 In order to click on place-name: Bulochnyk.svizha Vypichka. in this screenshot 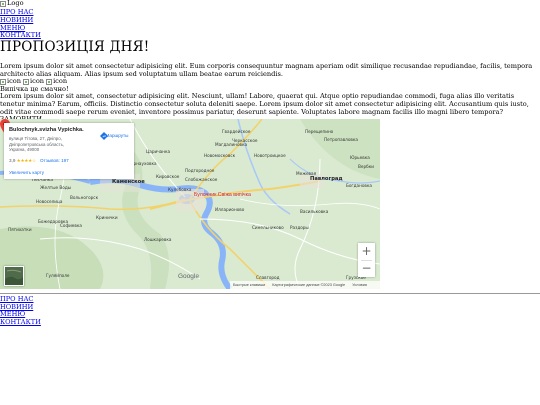, I will do `click(46, 130)`.